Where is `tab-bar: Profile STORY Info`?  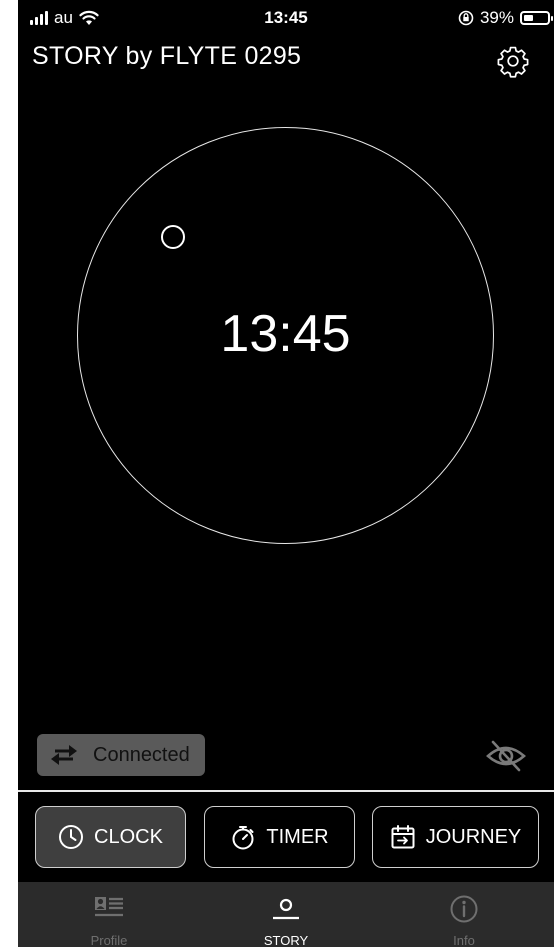 tab-bar: Profile STORY Info is located at coordinates (286, 914).